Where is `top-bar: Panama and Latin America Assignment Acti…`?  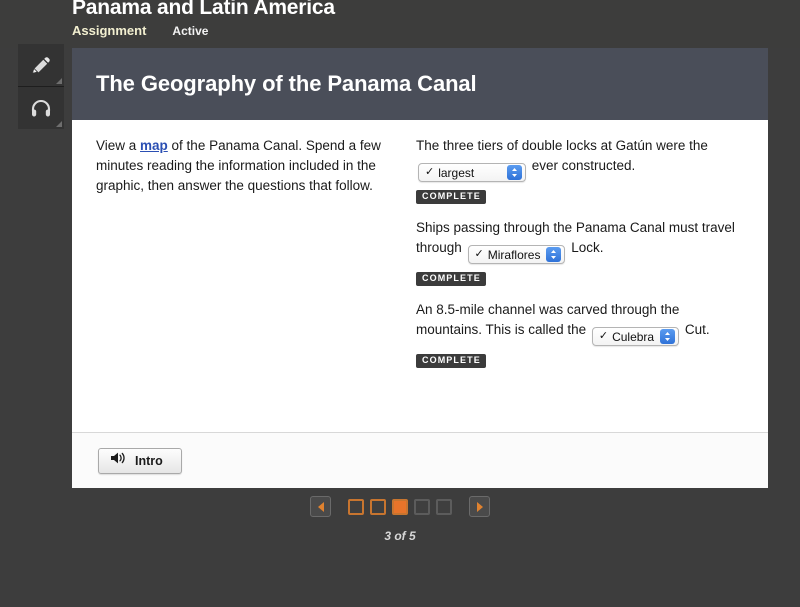
top-bar: Panama and Latin America Assignment Acti… is located at coordinates (400, 24).